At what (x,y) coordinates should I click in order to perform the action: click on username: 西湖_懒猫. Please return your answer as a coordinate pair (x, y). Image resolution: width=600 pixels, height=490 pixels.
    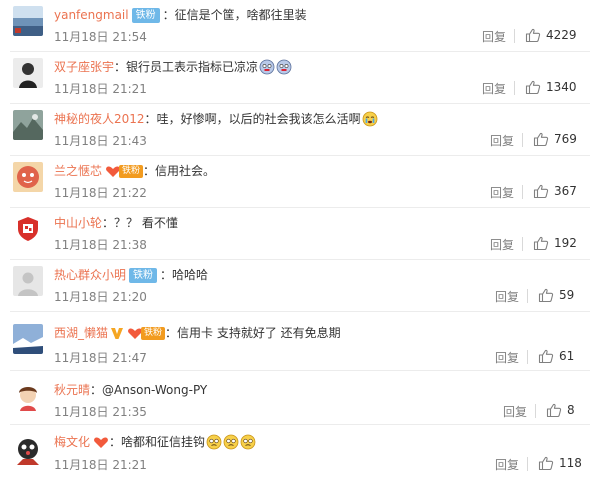
    Looking at the image, I should click on (81, 333).